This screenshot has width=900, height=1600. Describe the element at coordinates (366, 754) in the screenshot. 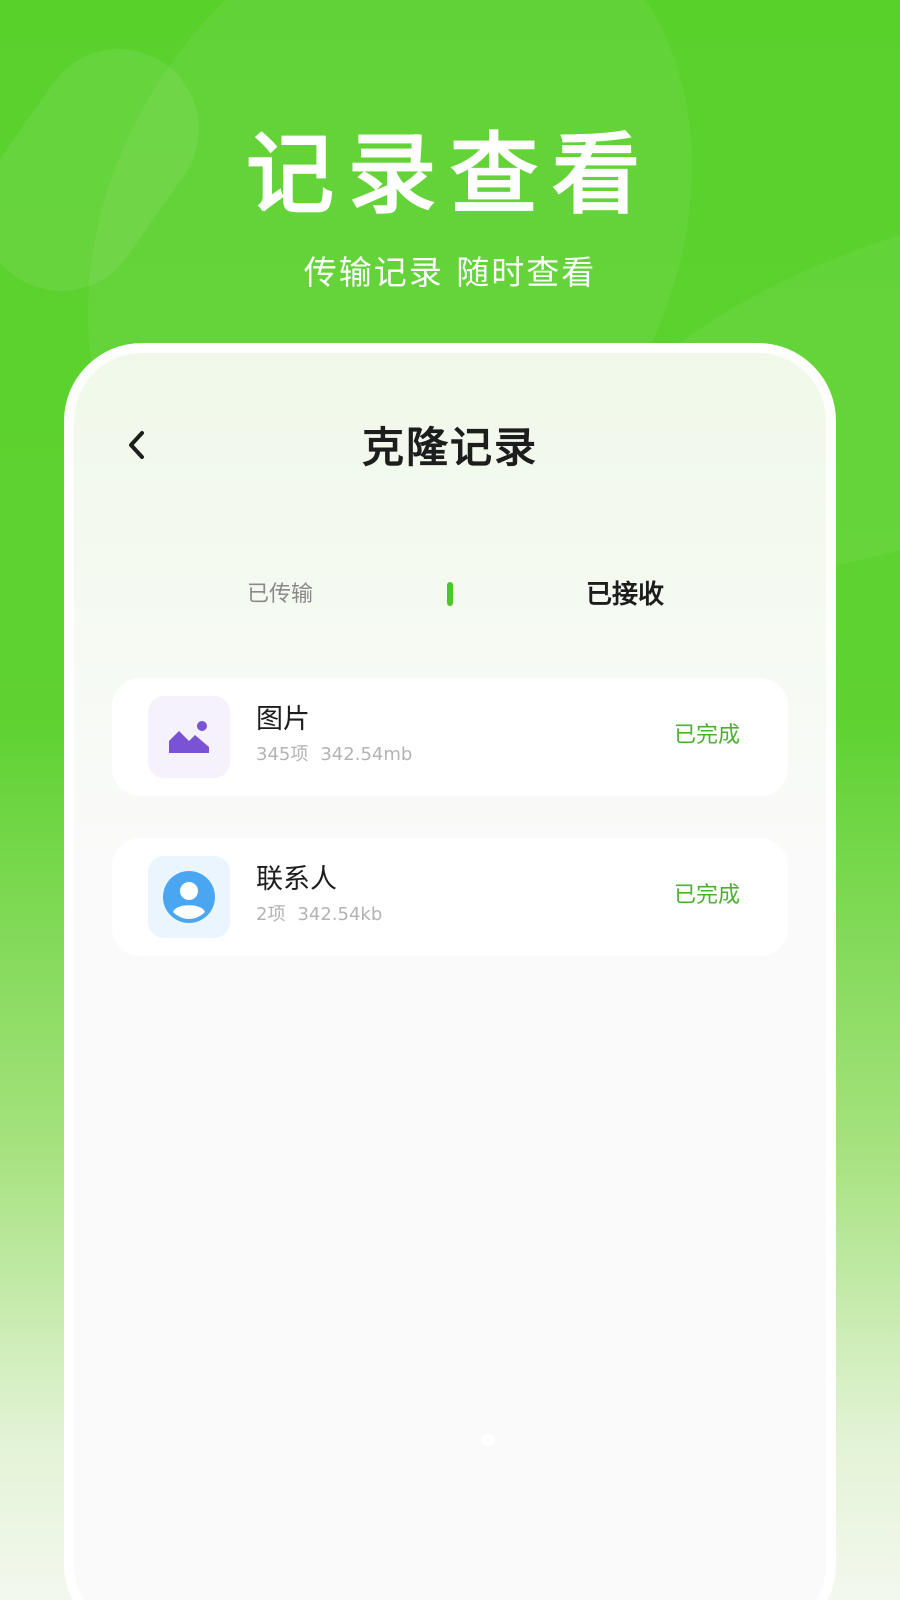

I see `record-size: 342.54mb` at that location.